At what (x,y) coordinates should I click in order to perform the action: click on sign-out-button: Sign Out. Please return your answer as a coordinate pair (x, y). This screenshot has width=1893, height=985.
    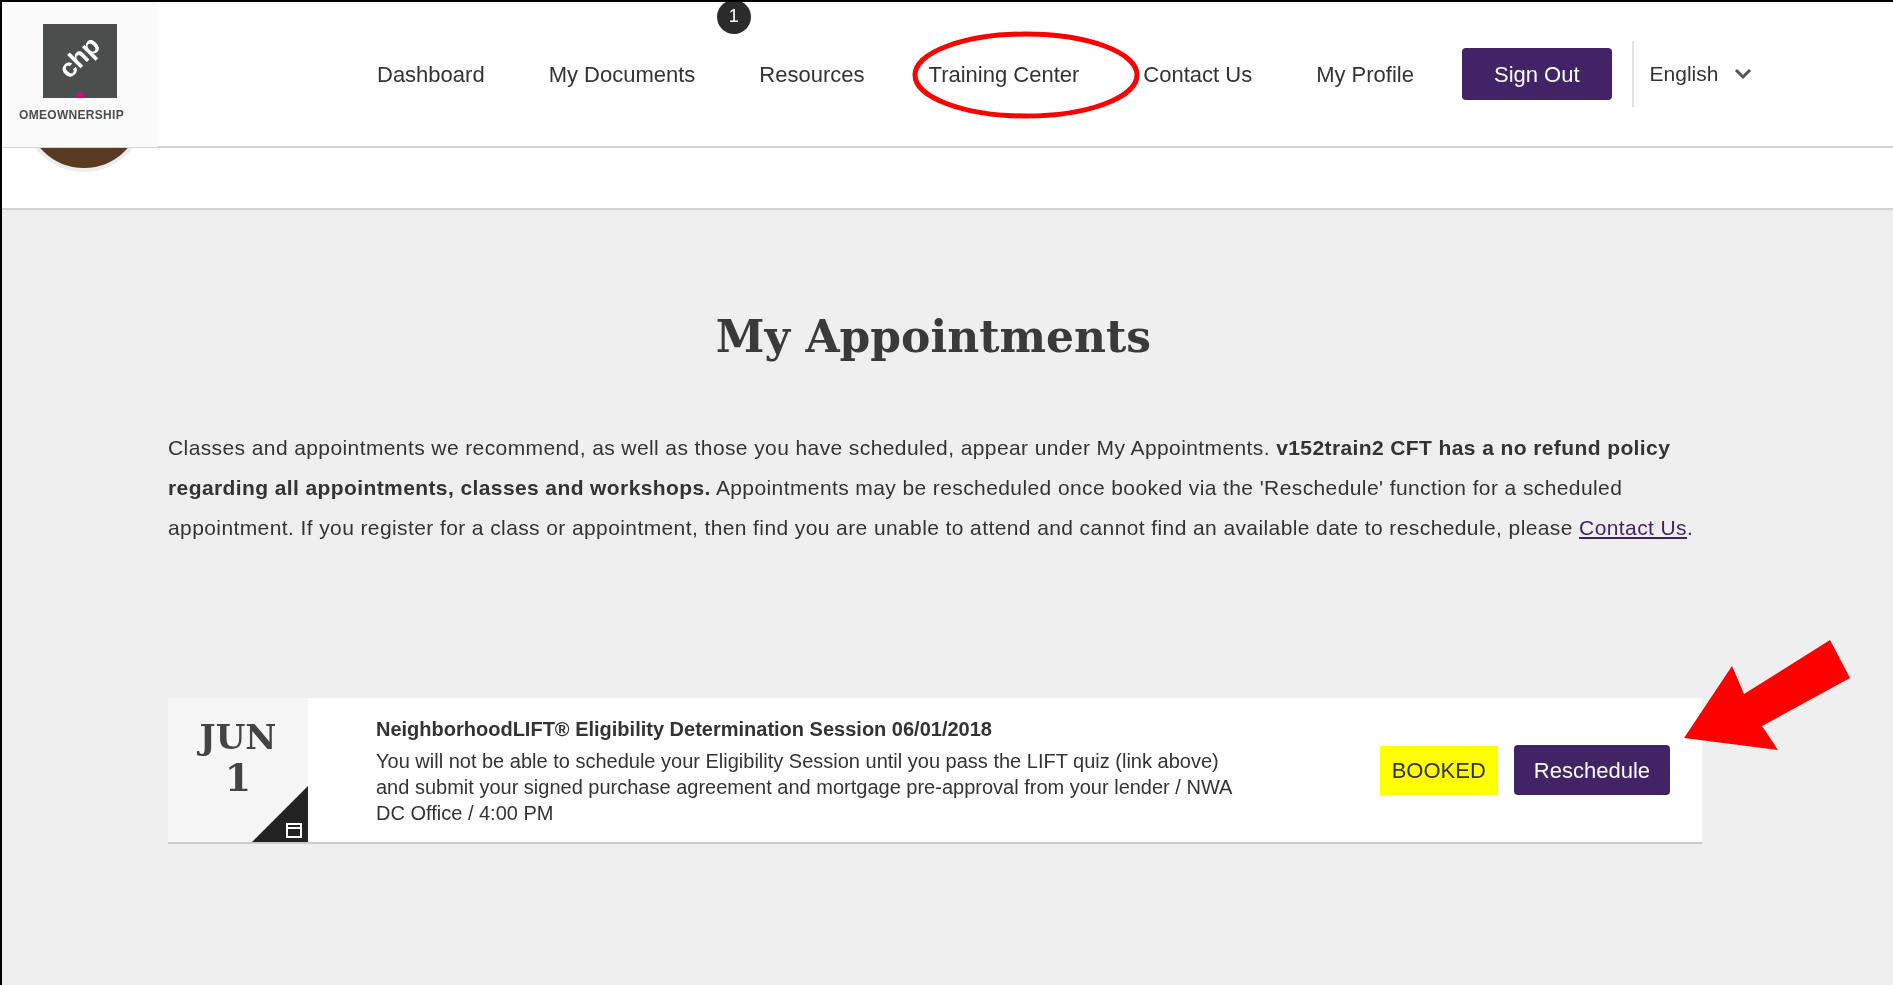
    Looking at the image, I should click on (1536, 74).